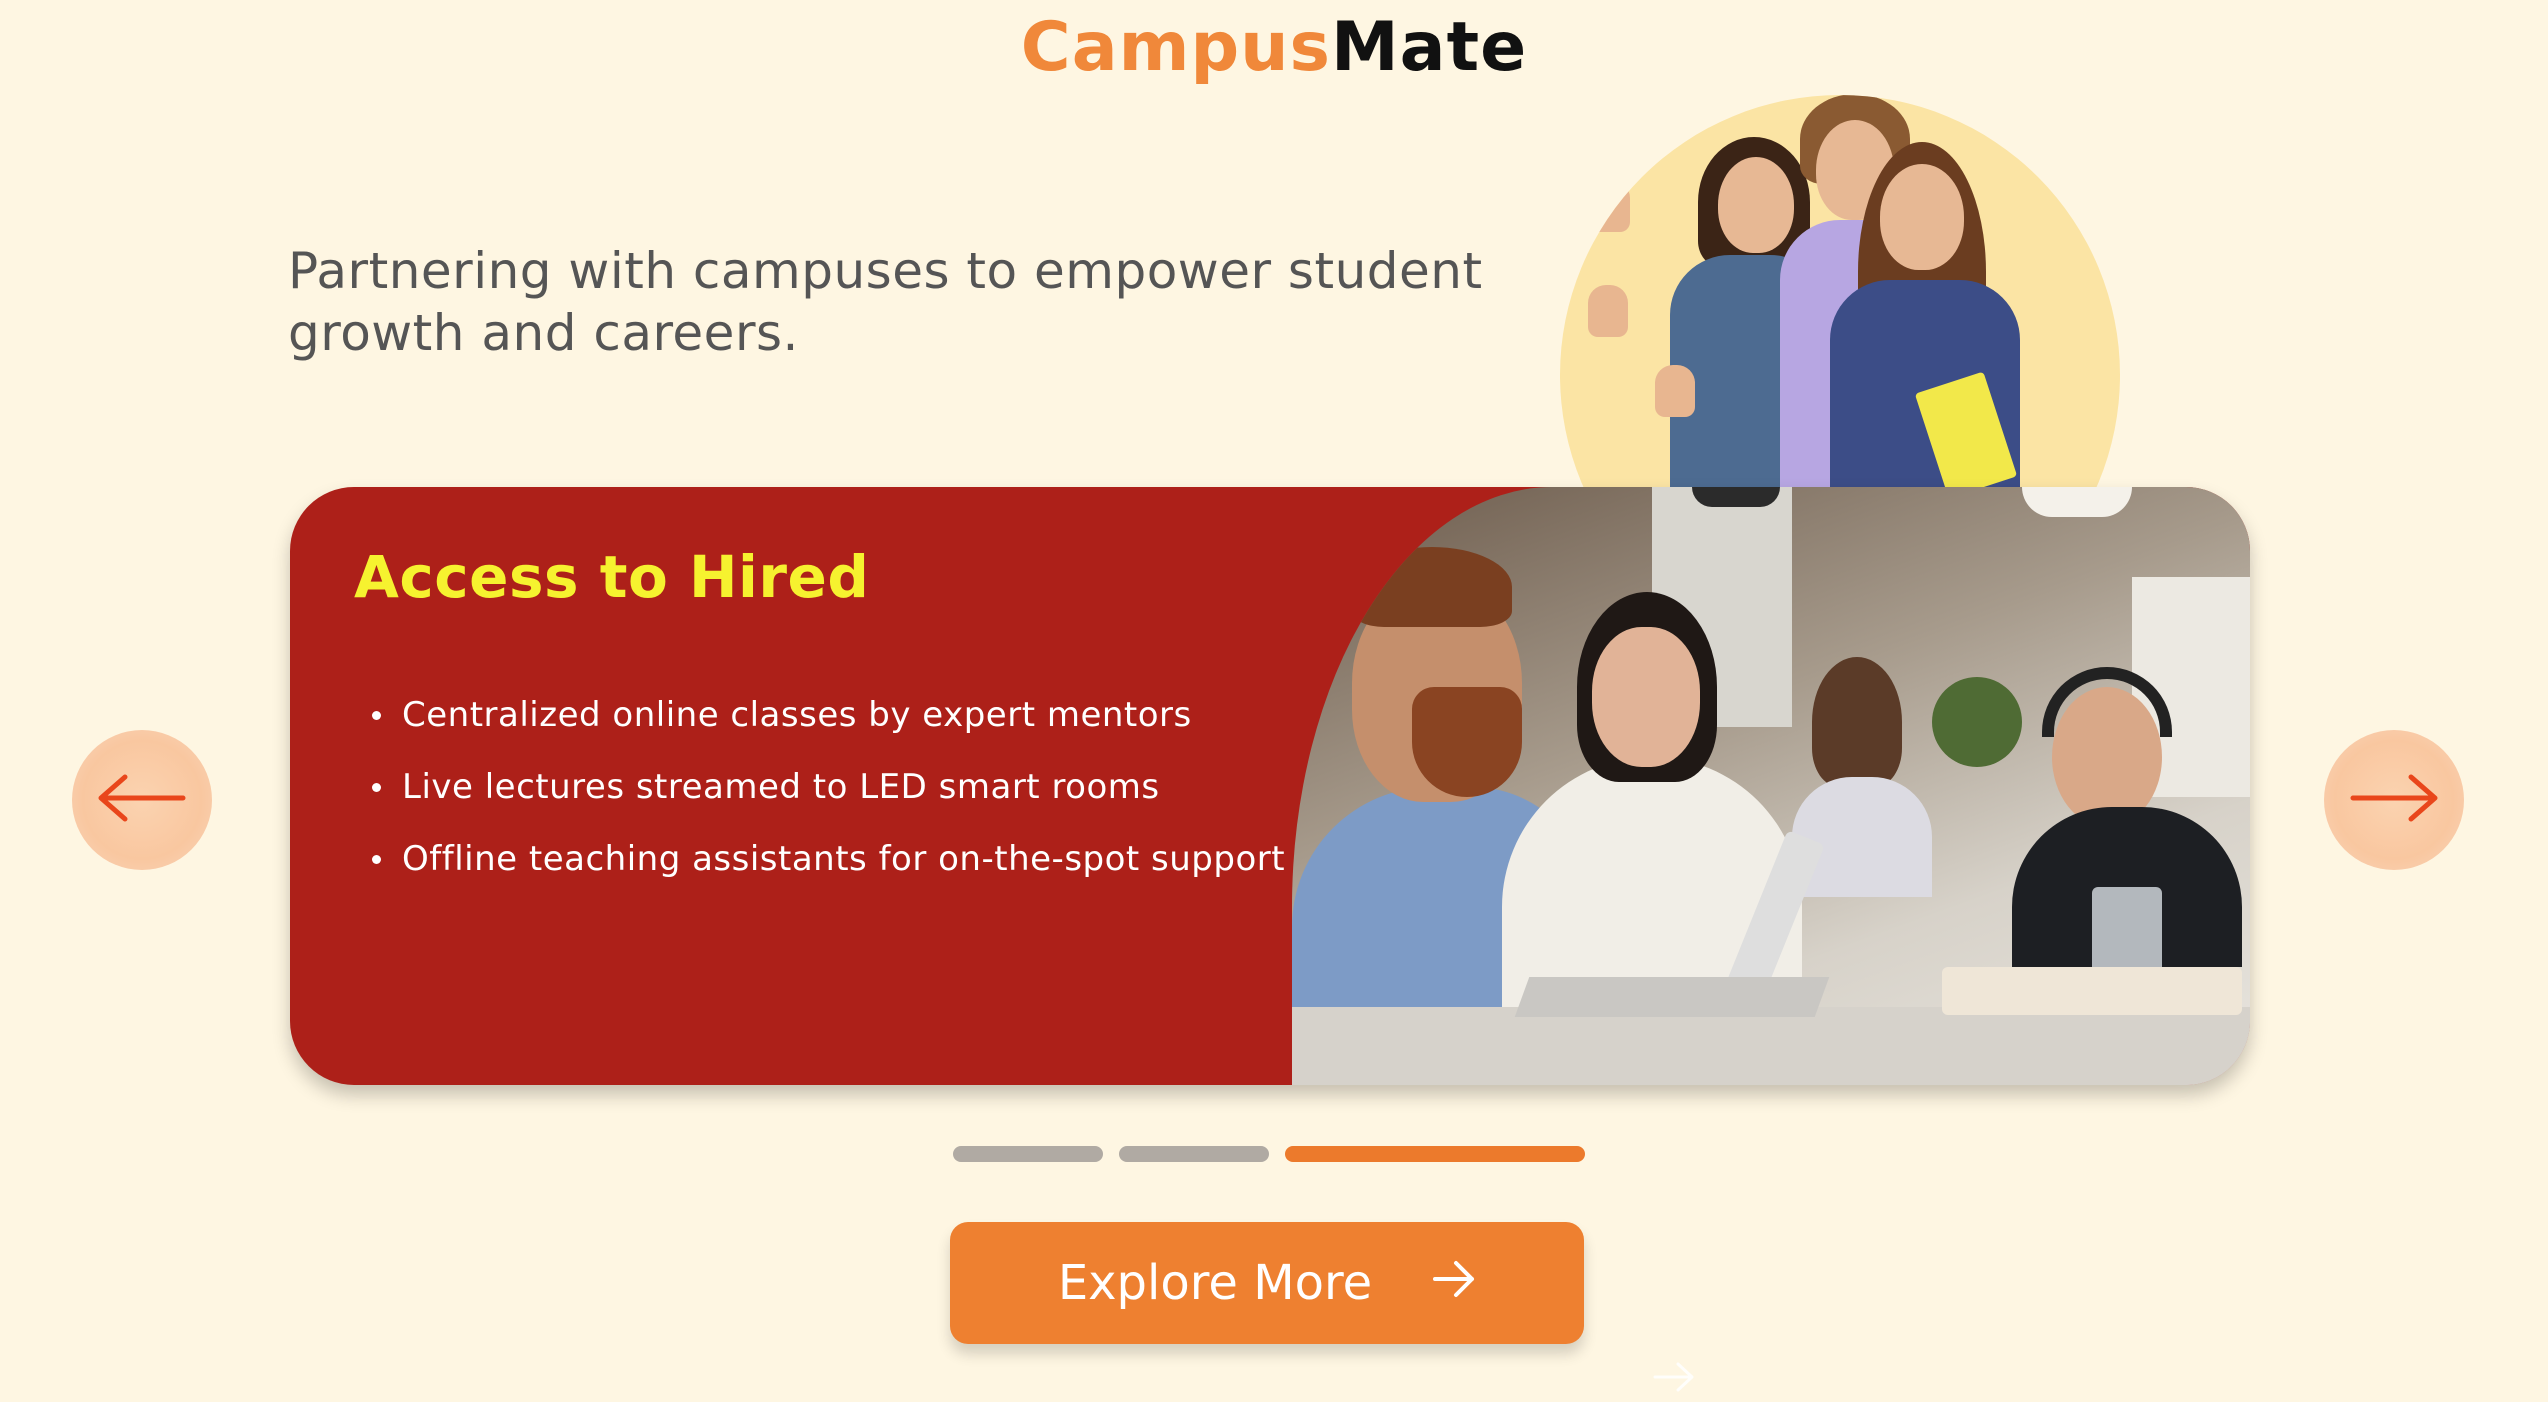 The height and width of the screenshot is (1402, 2548). I want to click on carousel-pagination, so click(1269, 1154).